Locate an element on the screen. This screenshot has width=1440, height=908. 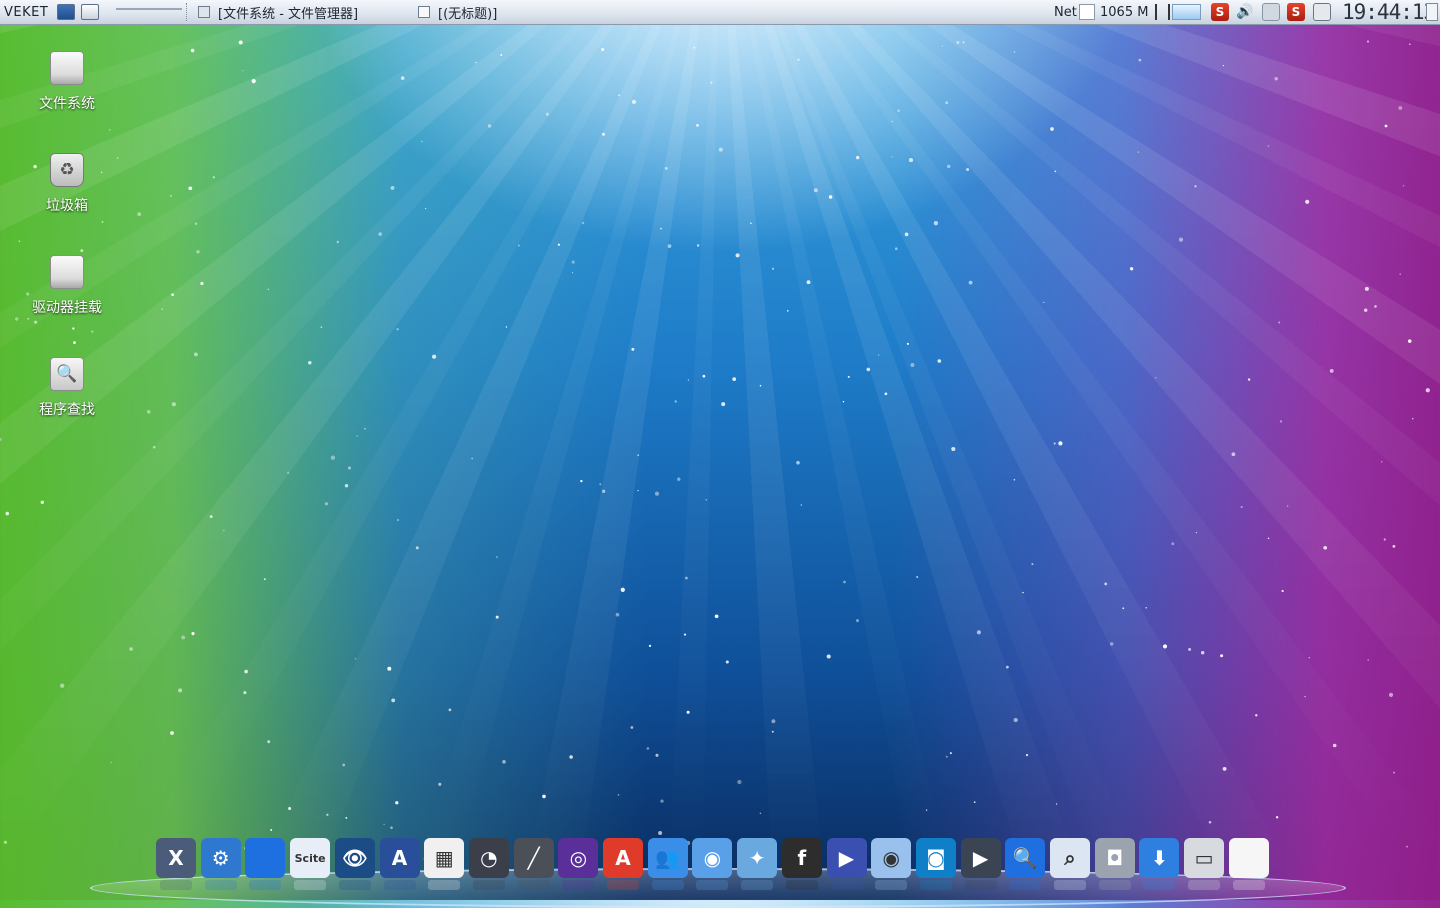
video-icon: ▶ is located at coordinates (980, 864).